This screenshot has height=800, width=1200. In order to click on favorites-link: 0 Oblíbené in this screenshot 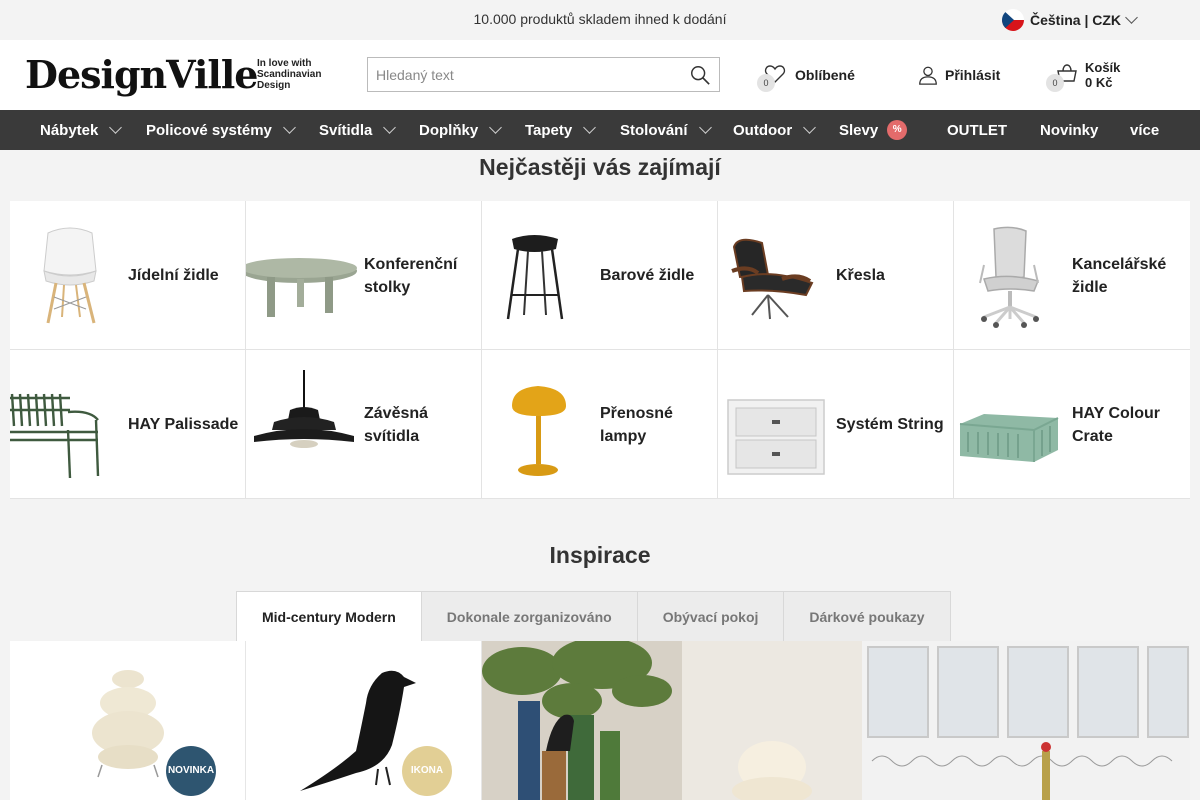, I will do `click(805, 75)`.